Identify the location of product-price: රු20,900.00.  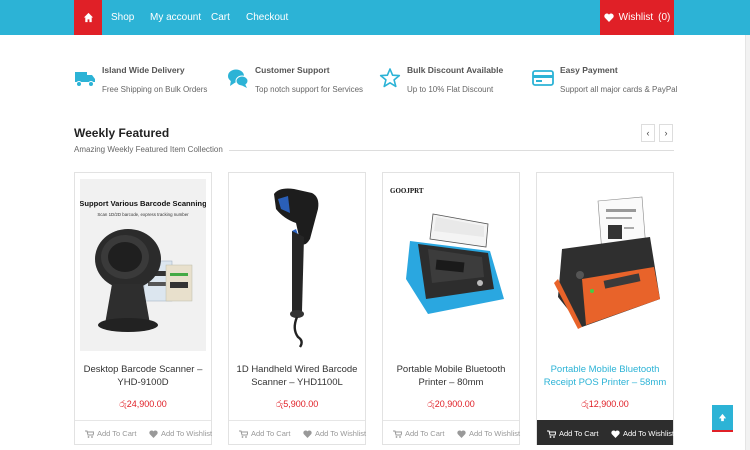
(451, 404).